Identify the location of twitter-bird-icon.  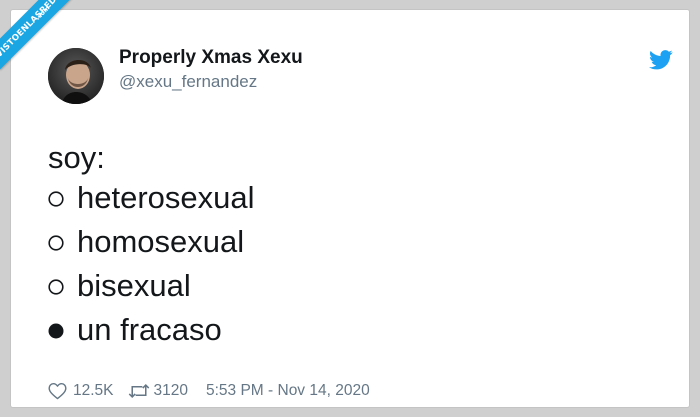
(661, 60).